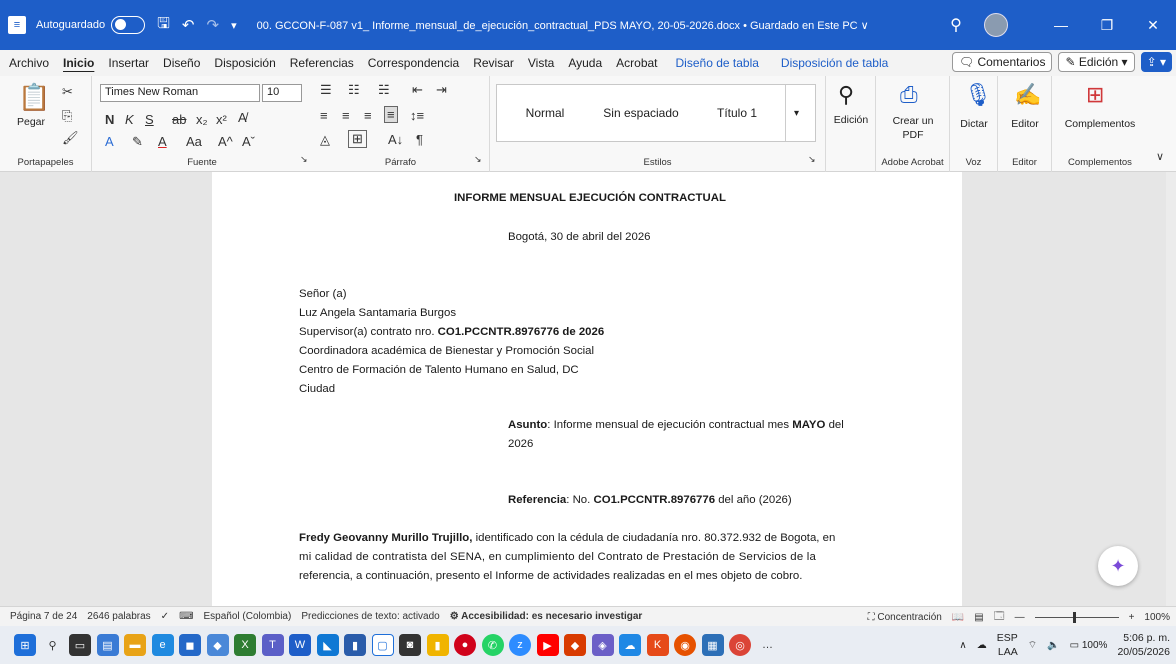  I want to click on align-right-icon: ≡, so click(368, 115).